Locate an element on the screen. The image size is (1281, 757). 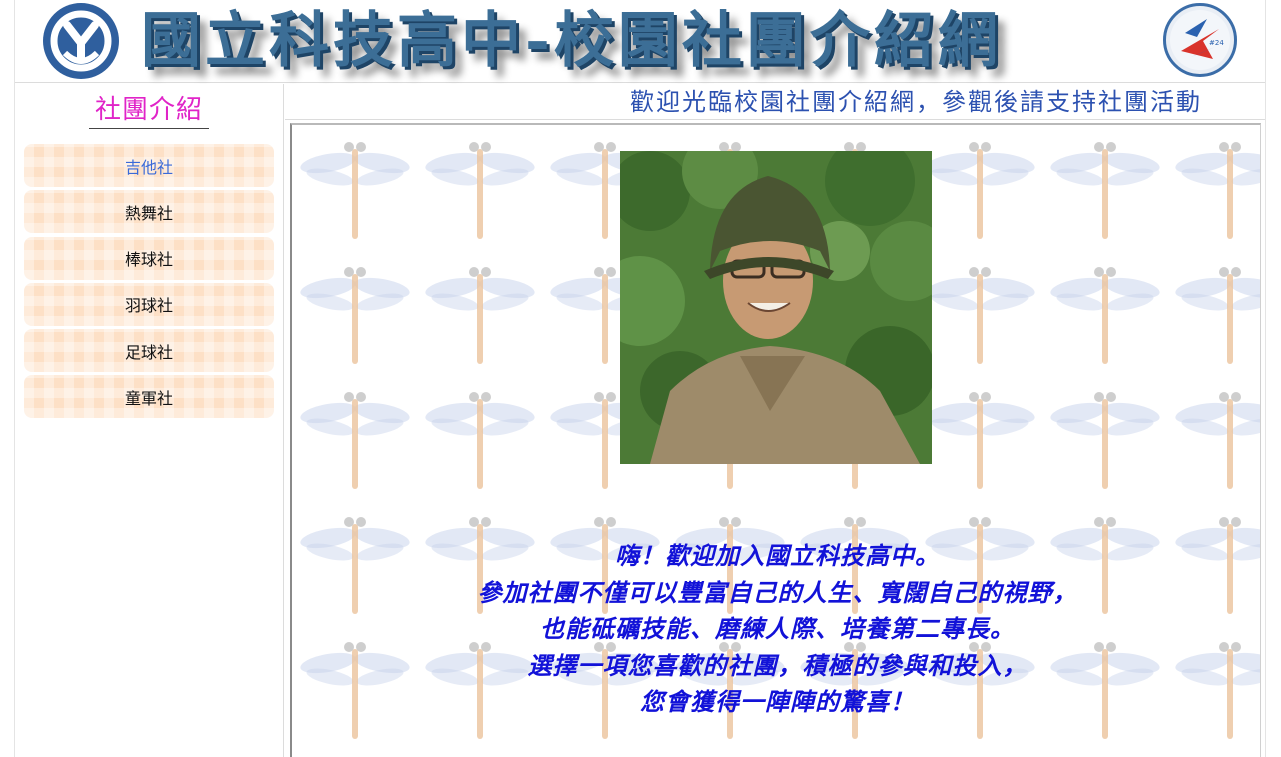
svg-text: #24 is located at coordinates (1216, 43).